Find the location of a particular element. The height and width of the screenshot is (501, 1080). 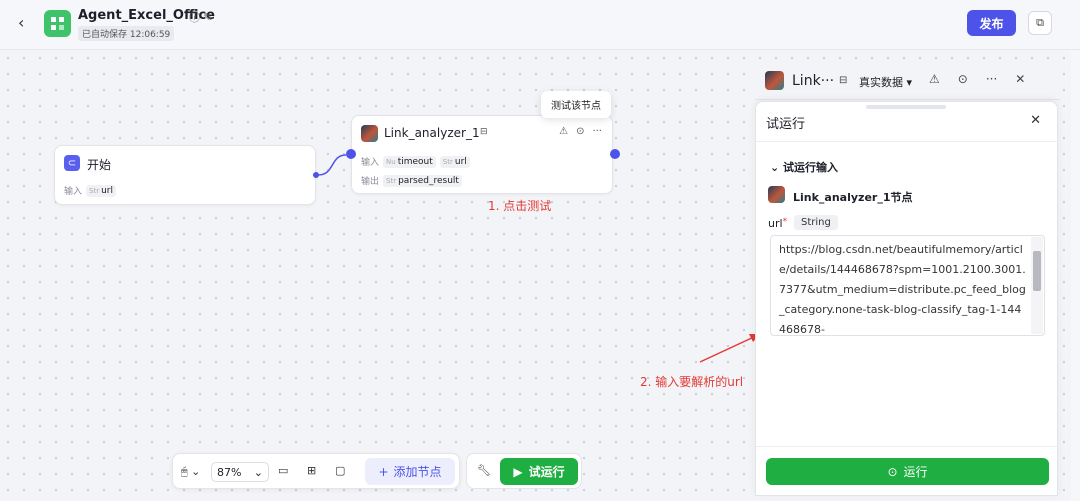

start-node-input-row: 输入 Str url is located at coordinates (90, 190).